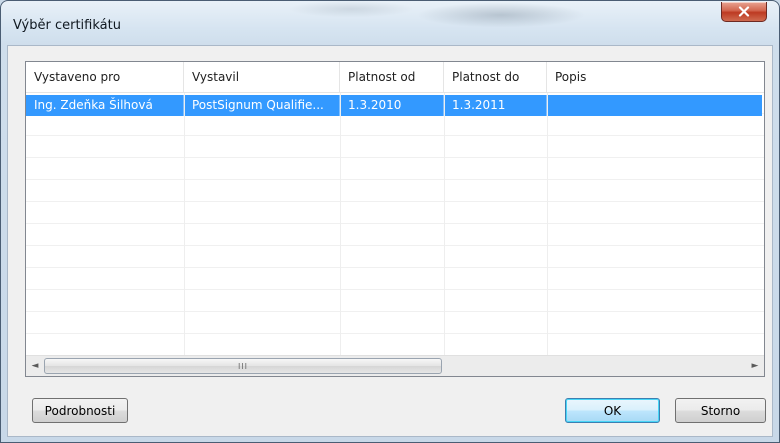  I want to click on cell-valid-from: 1.3.2010, so click(392, 105).